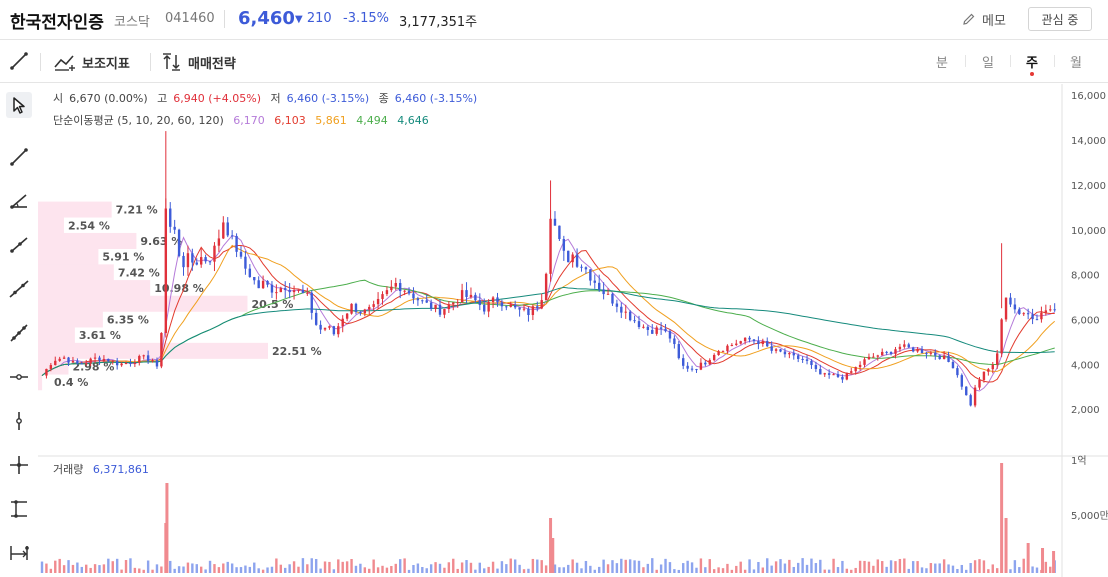 The width and height of the screenshot is (1108, 577). Describe the element at coordinates (19, 105) in the screenshot. I see `cursor-tool` at that location.